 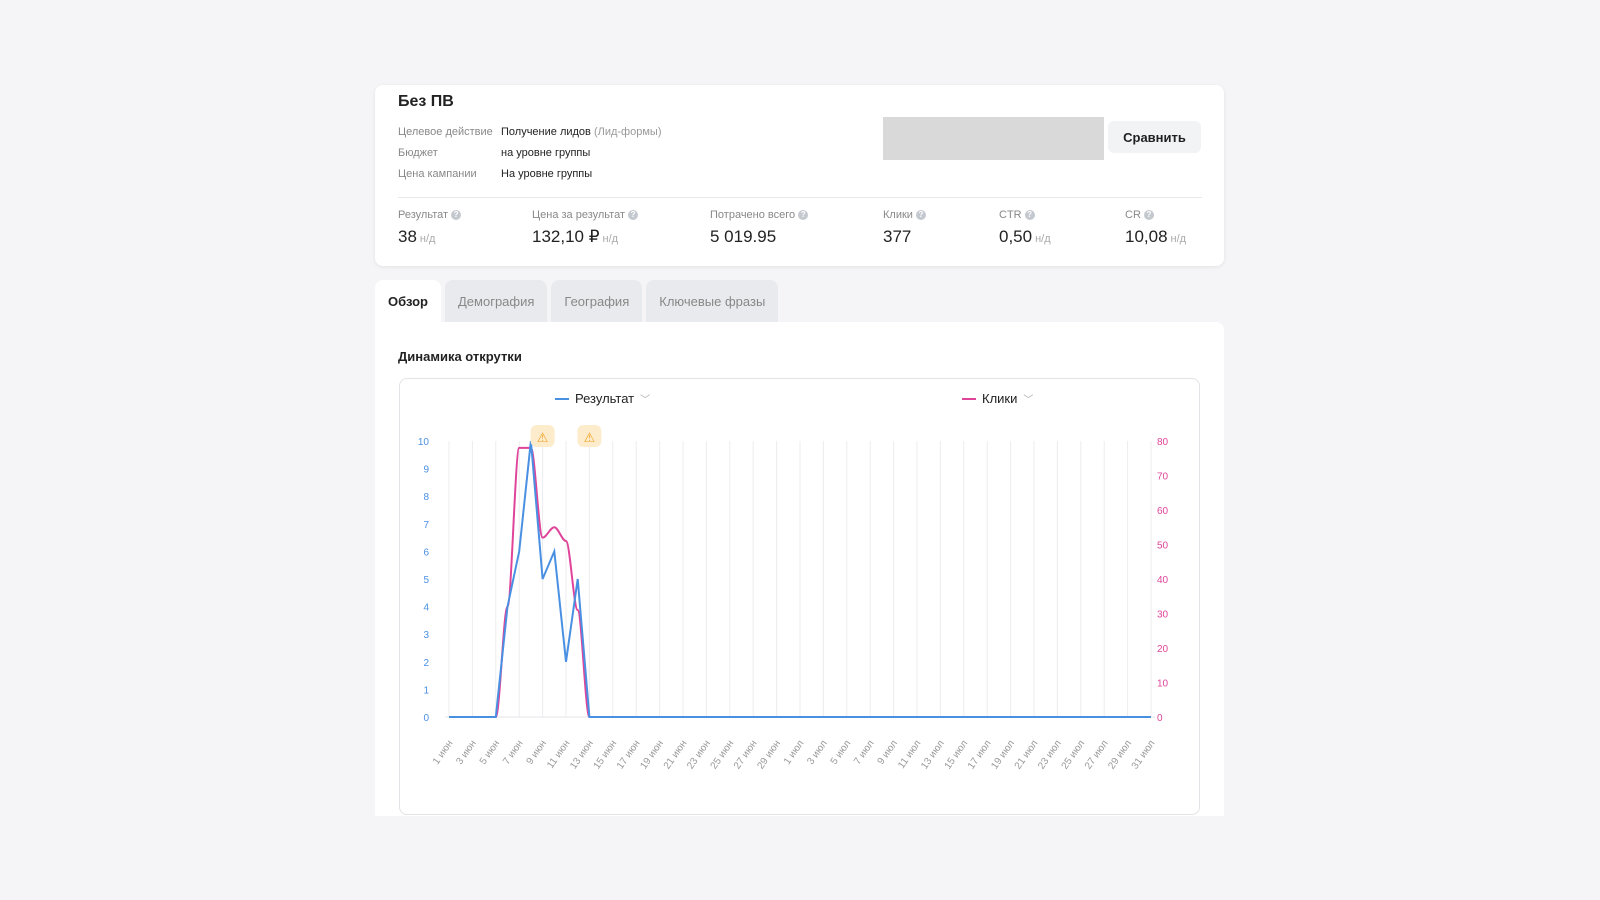 What do you see at coordinates (1163, 615) in the screenshot?
I see `right-tick-label: 30` at bounding box center [1163, 615].